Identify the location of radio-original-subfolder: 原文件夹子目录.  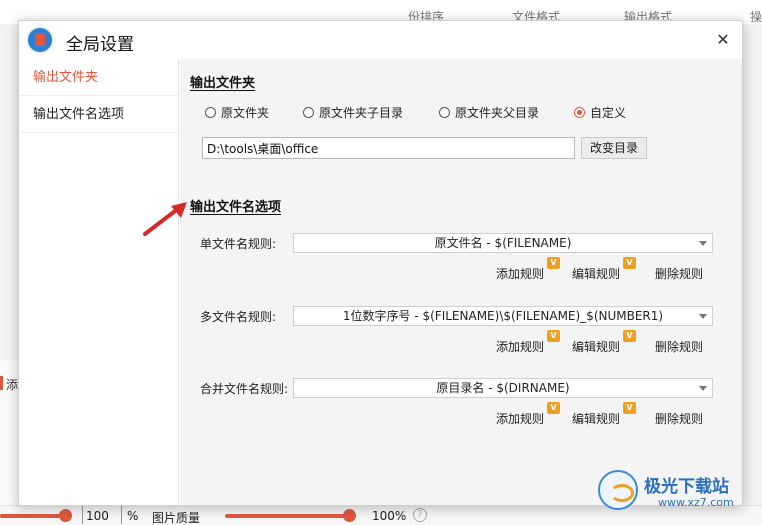
(353, 112).